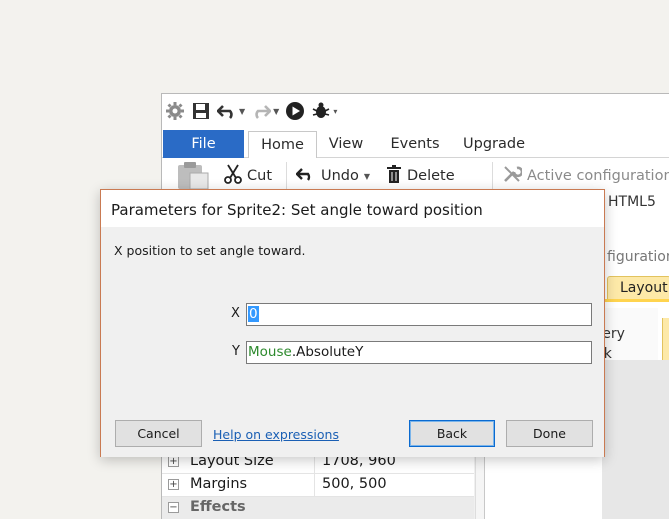 This screenshot has width=669, height=519. Describe the element at coordinates (318, 485) in the screenshot. I see `property-row-margins: + Margins 500, 500` at that location.